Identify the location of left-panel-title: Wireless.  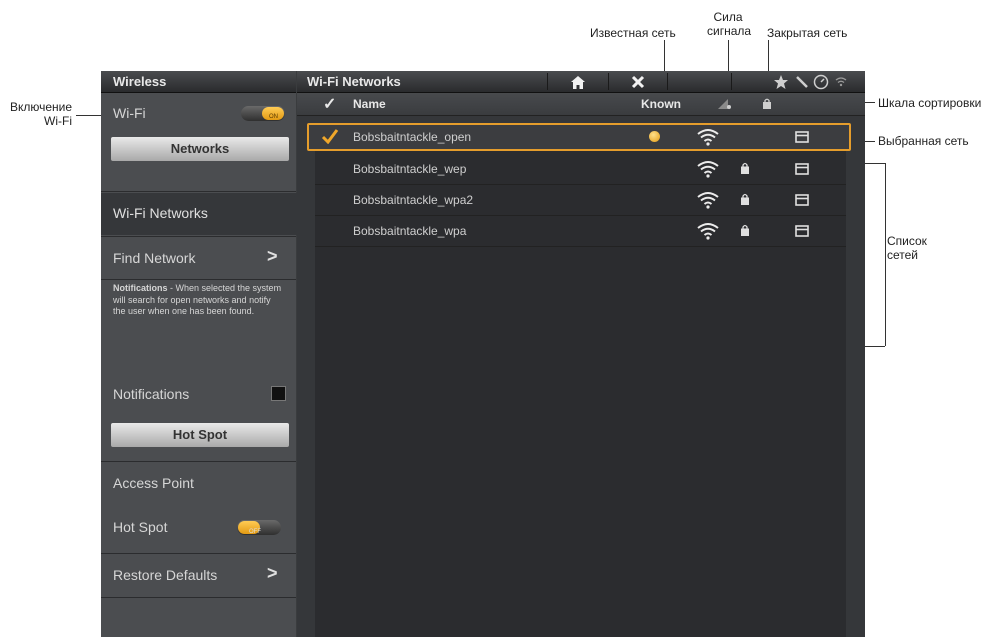
(140, 81).